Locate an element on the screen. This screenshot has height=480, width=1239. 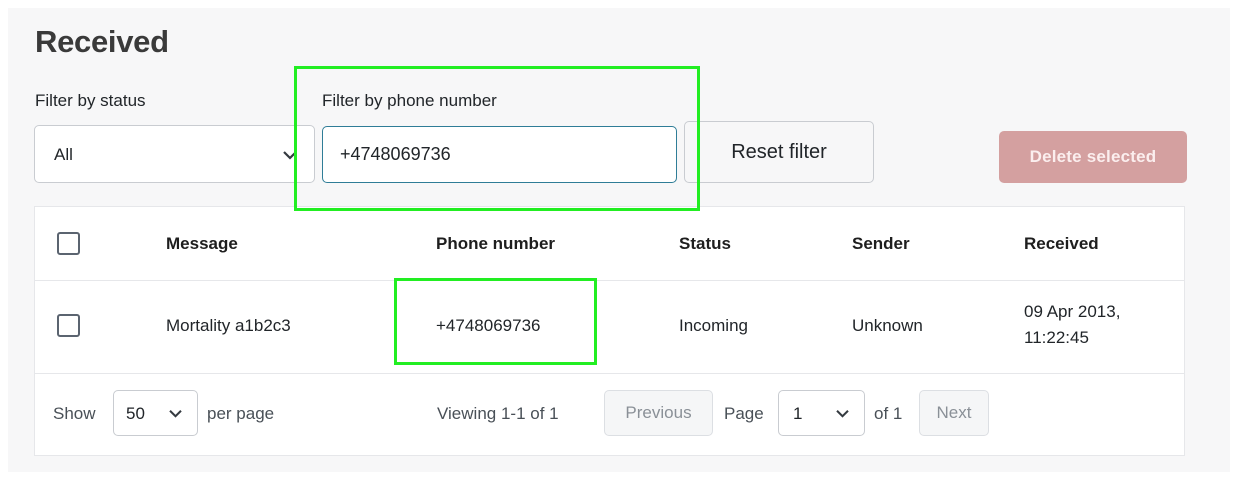
cell-sender: Unknown is located at coordinates (887, 325).